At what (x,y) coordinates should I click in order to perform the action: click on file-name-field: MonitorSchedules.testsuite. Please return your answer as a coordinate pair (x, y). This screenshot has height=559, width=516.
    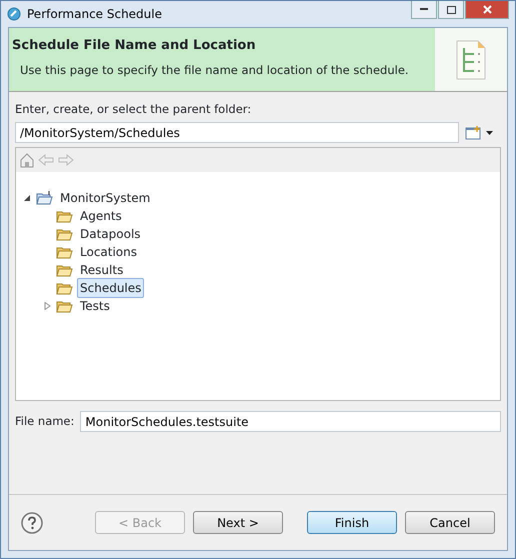
    Looking at the image, I should click on (290, 421).